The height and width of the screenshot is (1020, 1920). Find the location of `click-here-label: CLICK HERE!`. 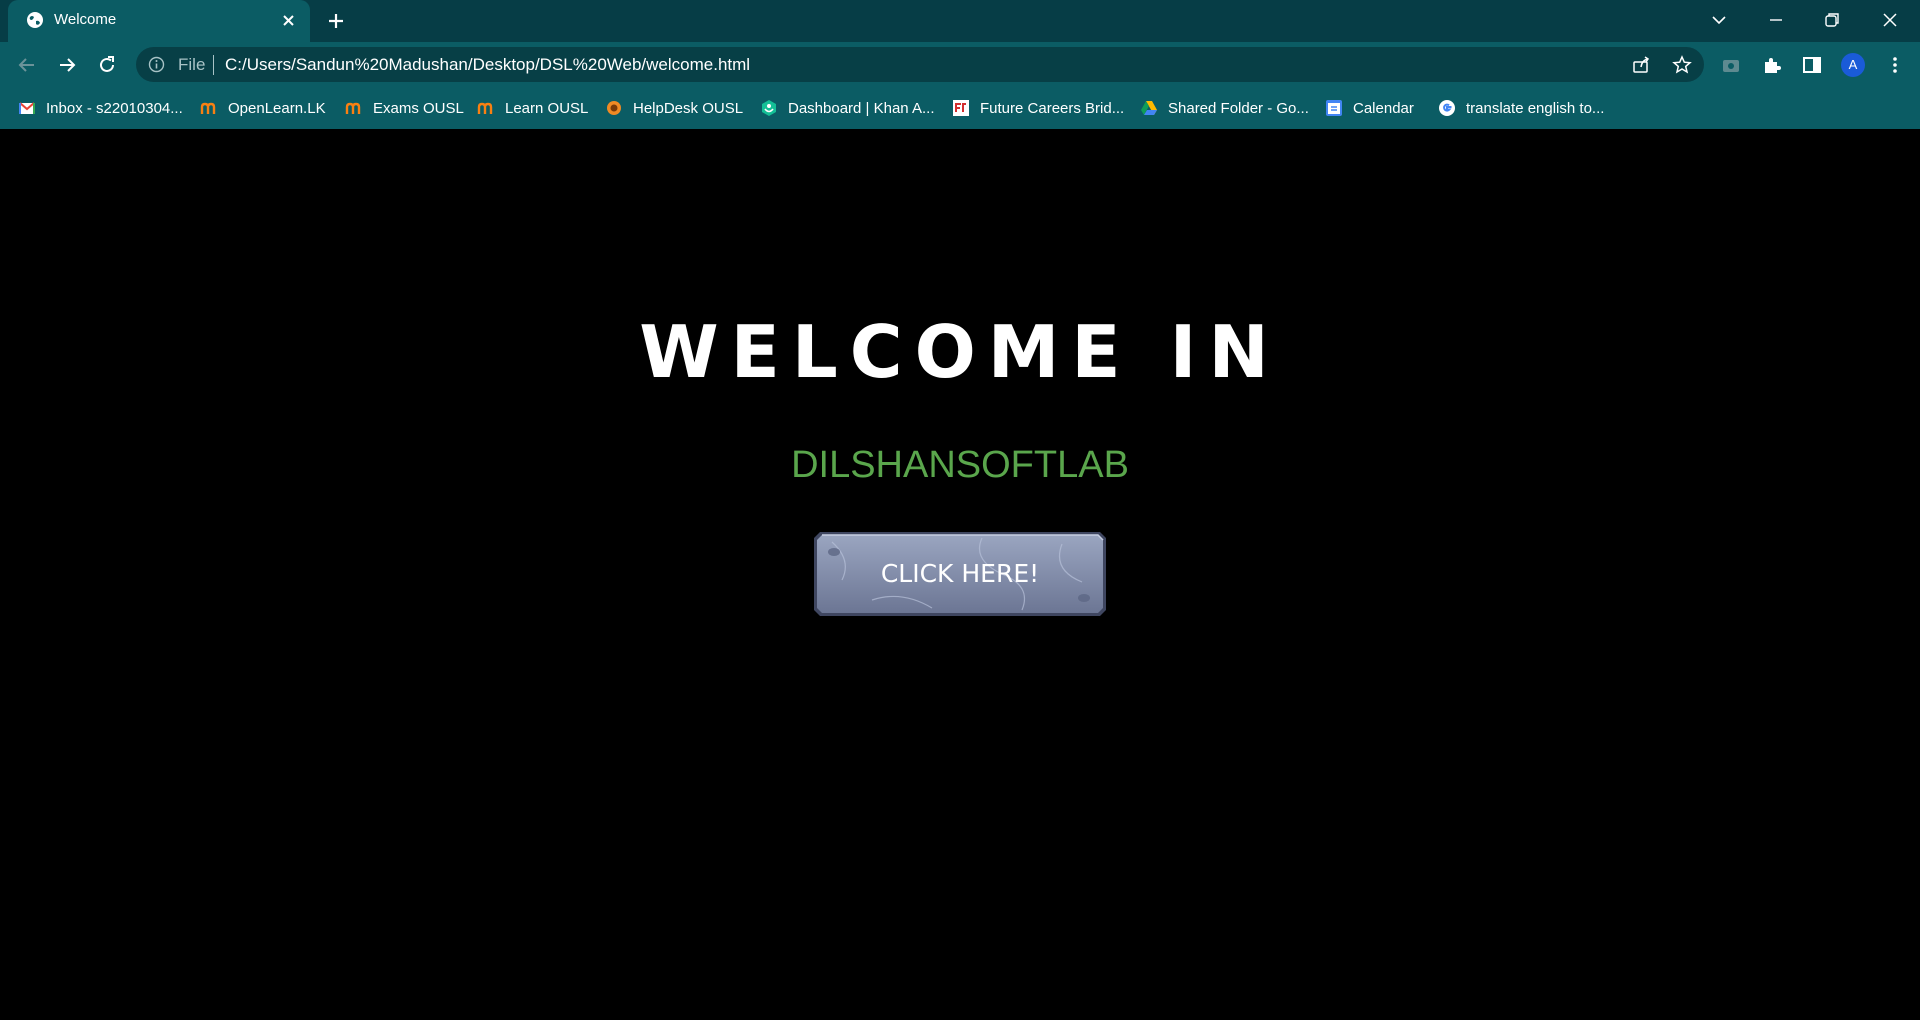

click-here-label: CLICK HERE! is located at coordinates (960, 573).